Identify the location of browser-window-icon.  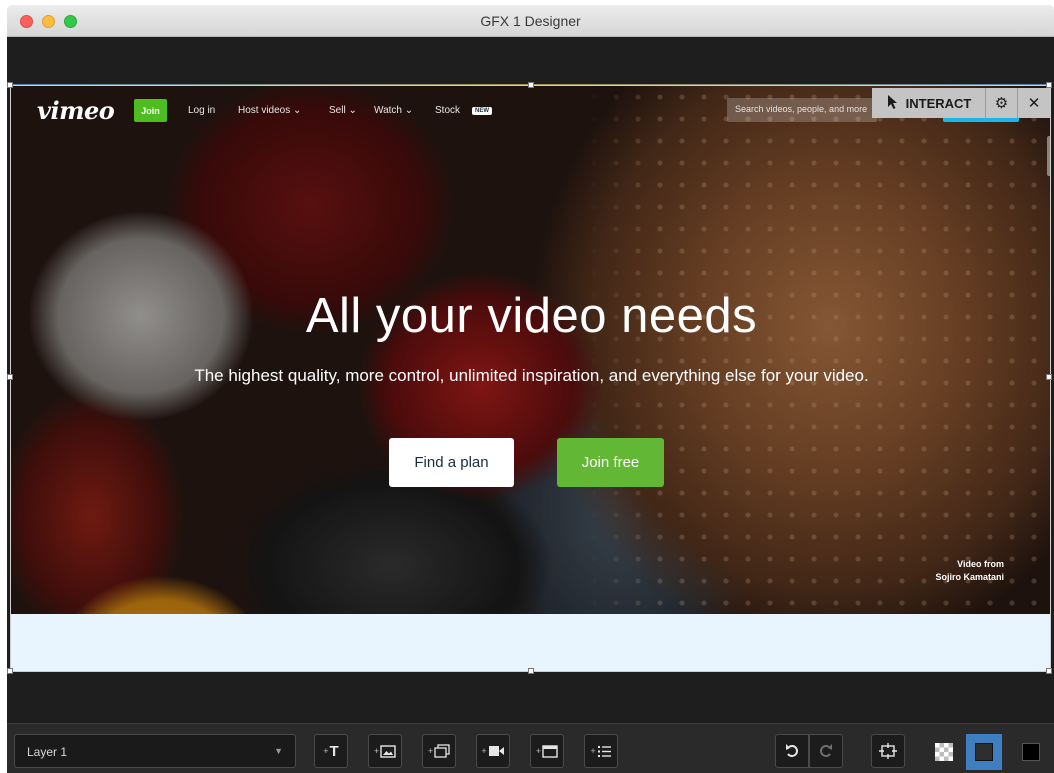
(550, 751).